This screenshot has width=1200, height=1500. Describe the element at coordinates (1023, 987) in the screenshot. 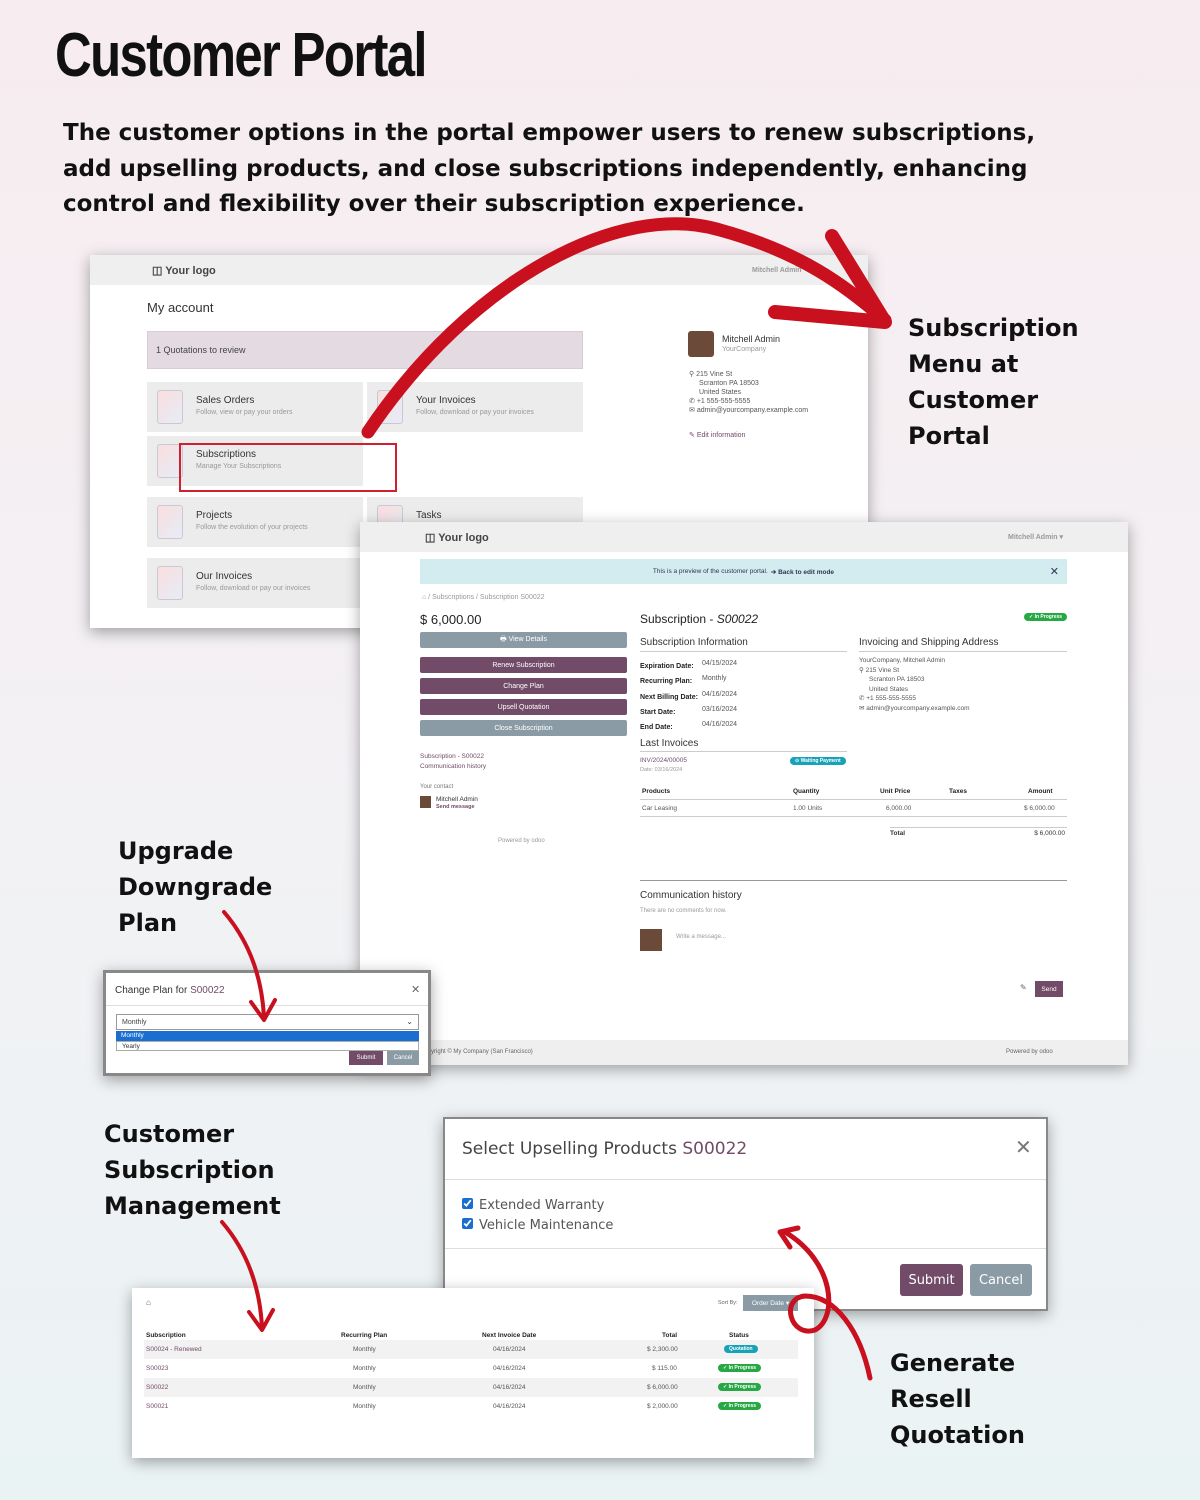

I see `paperclip-icon: ✎` at that location.